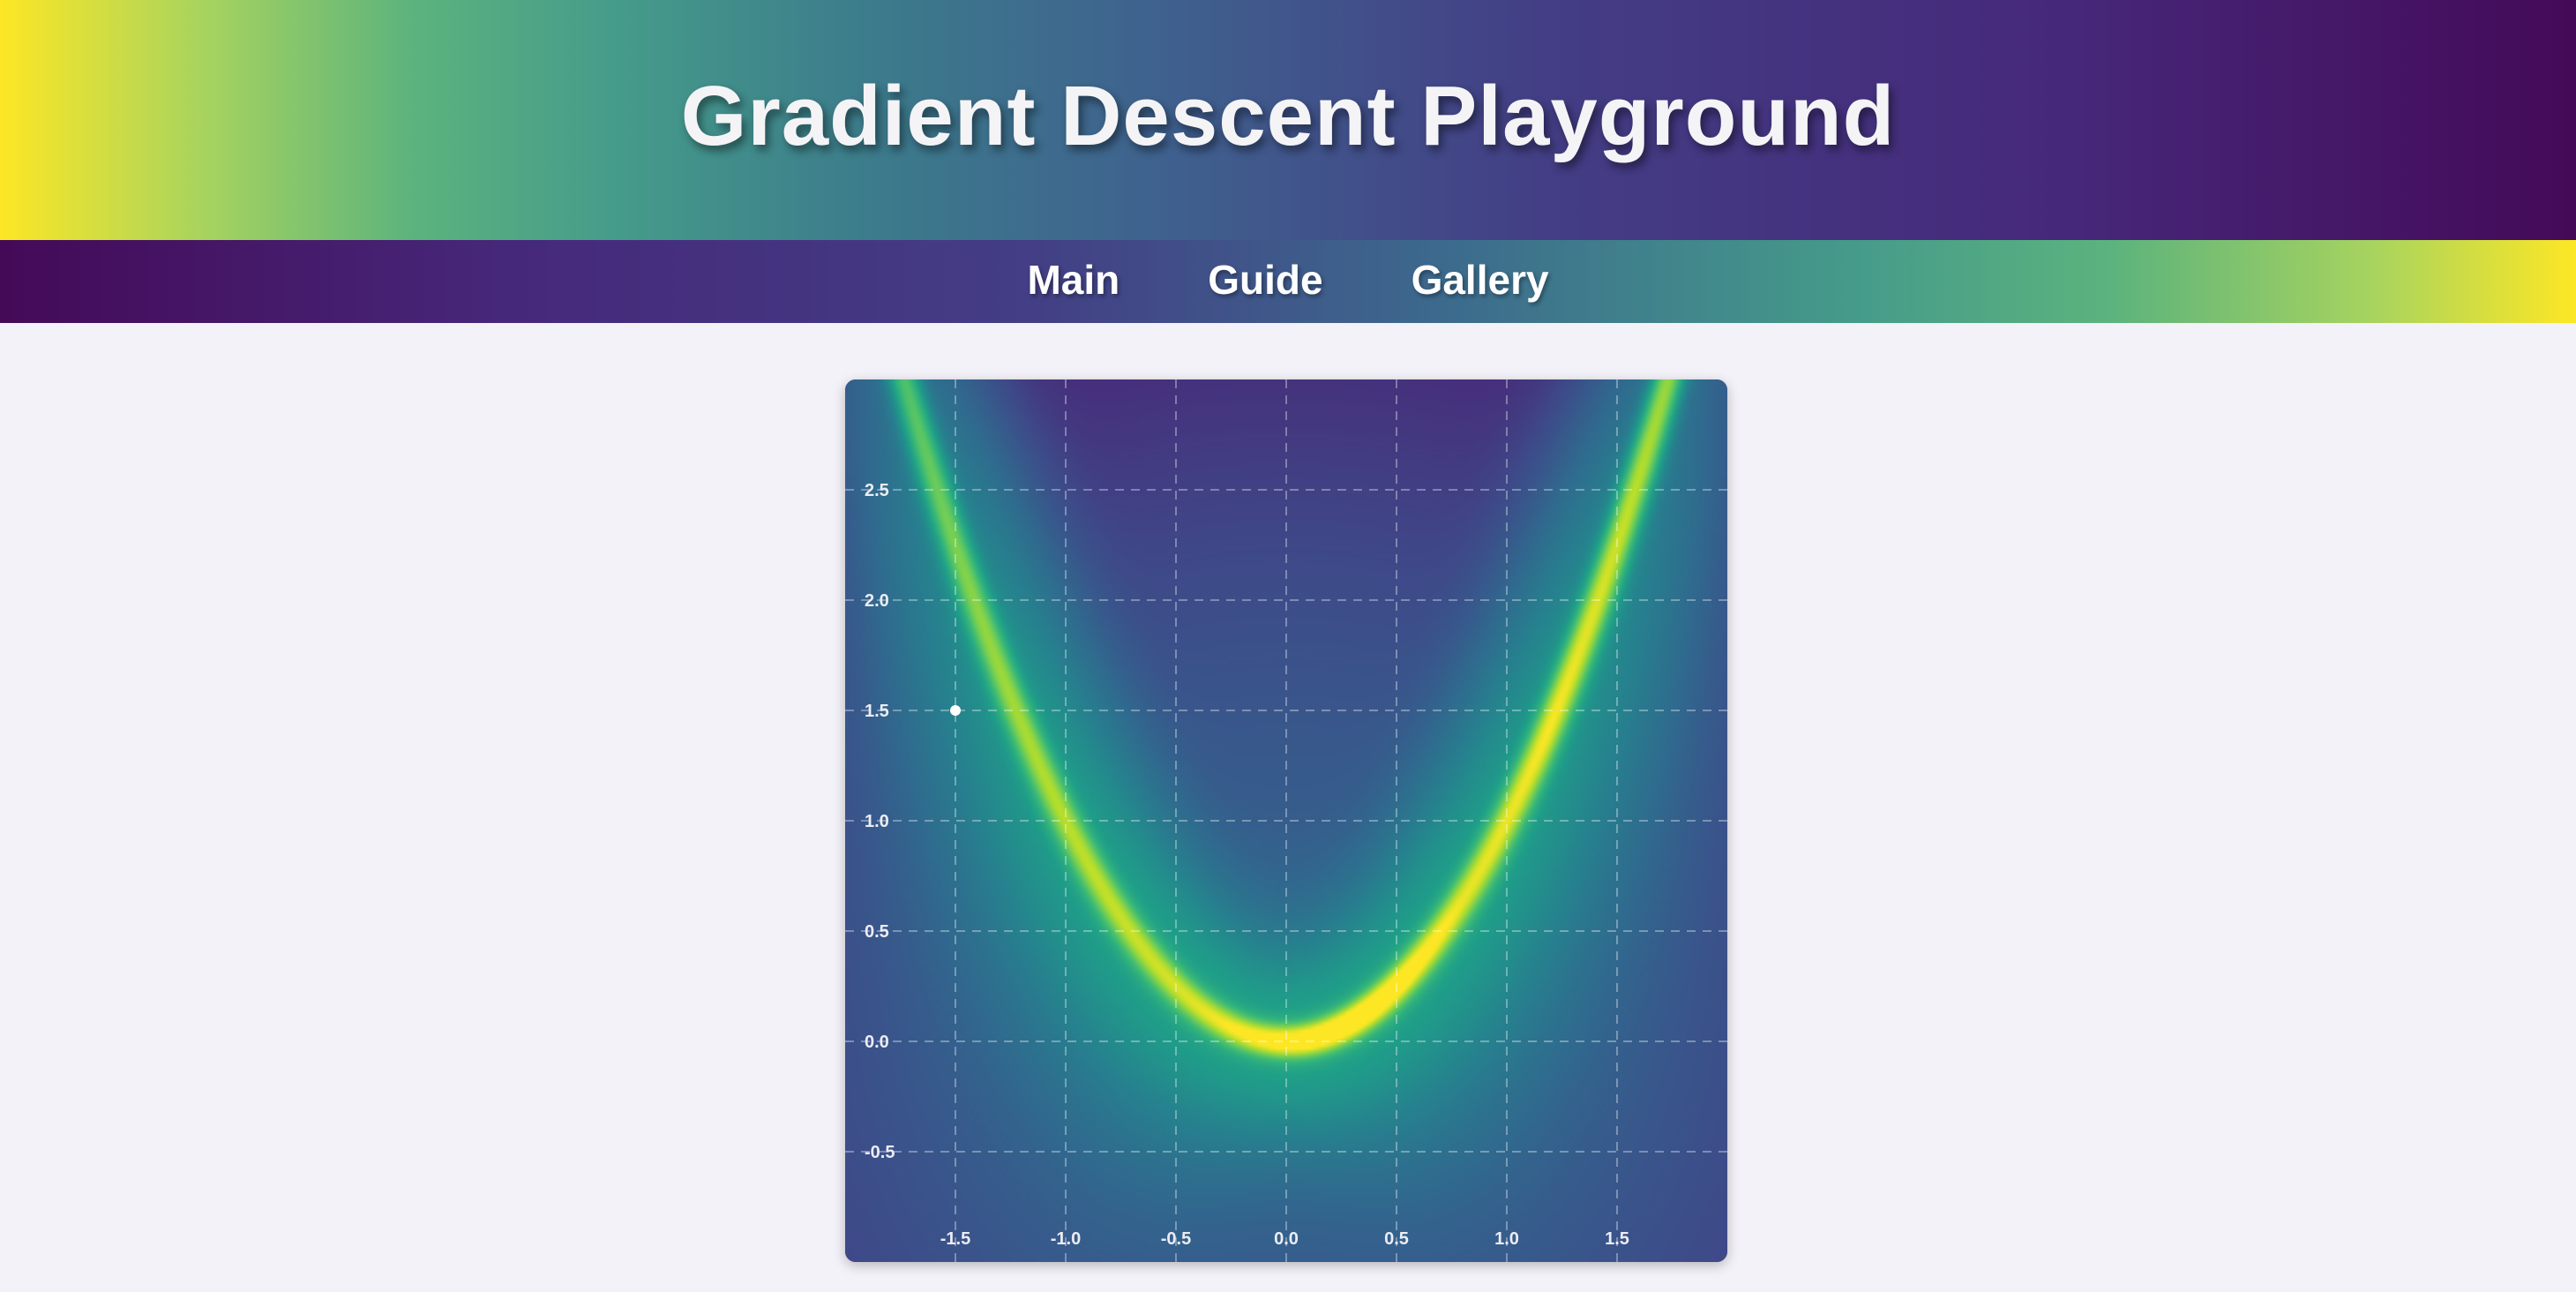 The width and height of the screenshot is (2576, 1292). Describe the element at coordinates (877, 601) in the screenshot. I see `y-tick-label: 2.0` at that location.